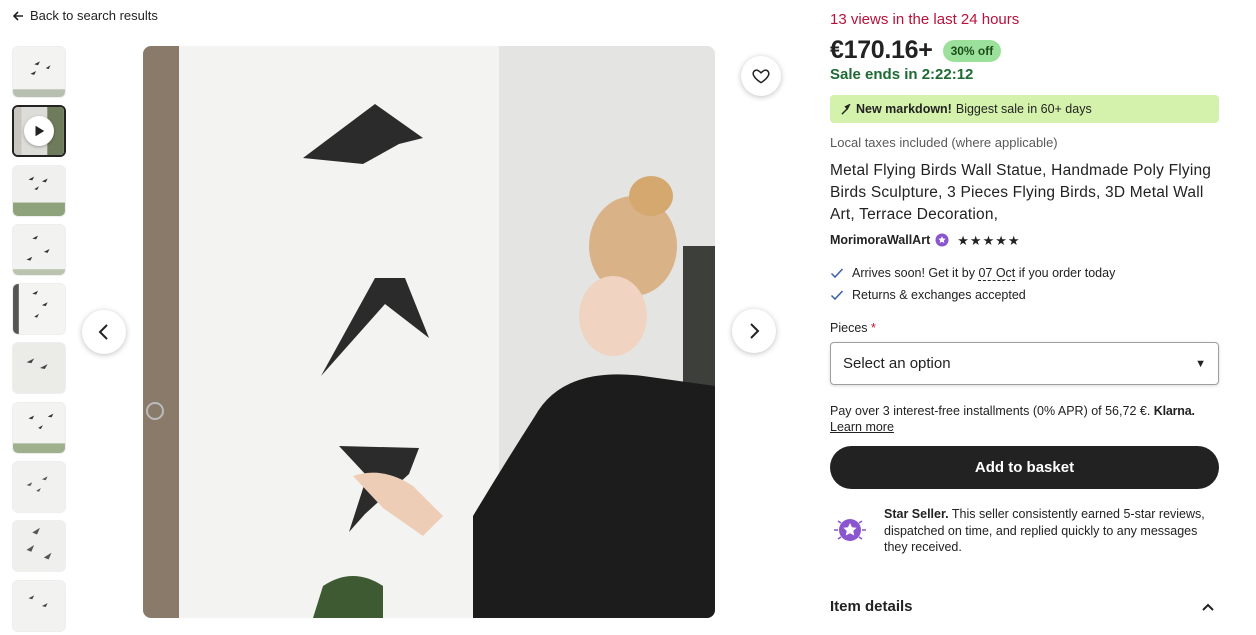 This screenshot has width=1256, height=635. What do you see at coordinates (39, 131) in the screenshot?
I see `thumbnail-video` at bounding box center [39, 131].